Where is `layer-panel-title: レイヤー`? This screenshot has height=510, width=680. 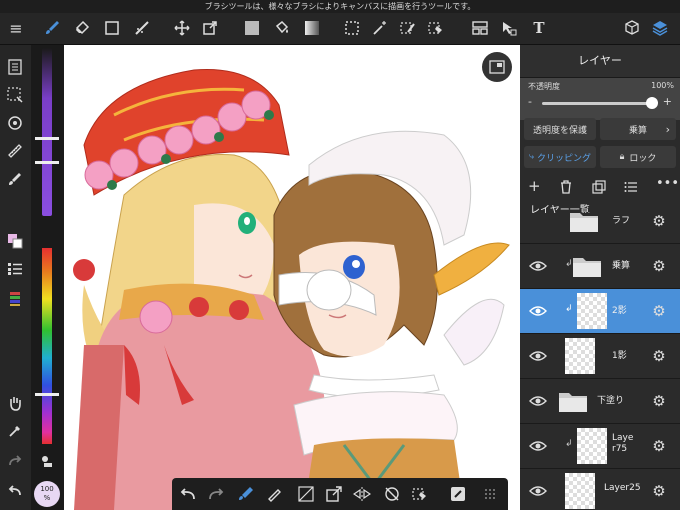 layer-panel-title: レイヤー is located at coordinates (600, 61).